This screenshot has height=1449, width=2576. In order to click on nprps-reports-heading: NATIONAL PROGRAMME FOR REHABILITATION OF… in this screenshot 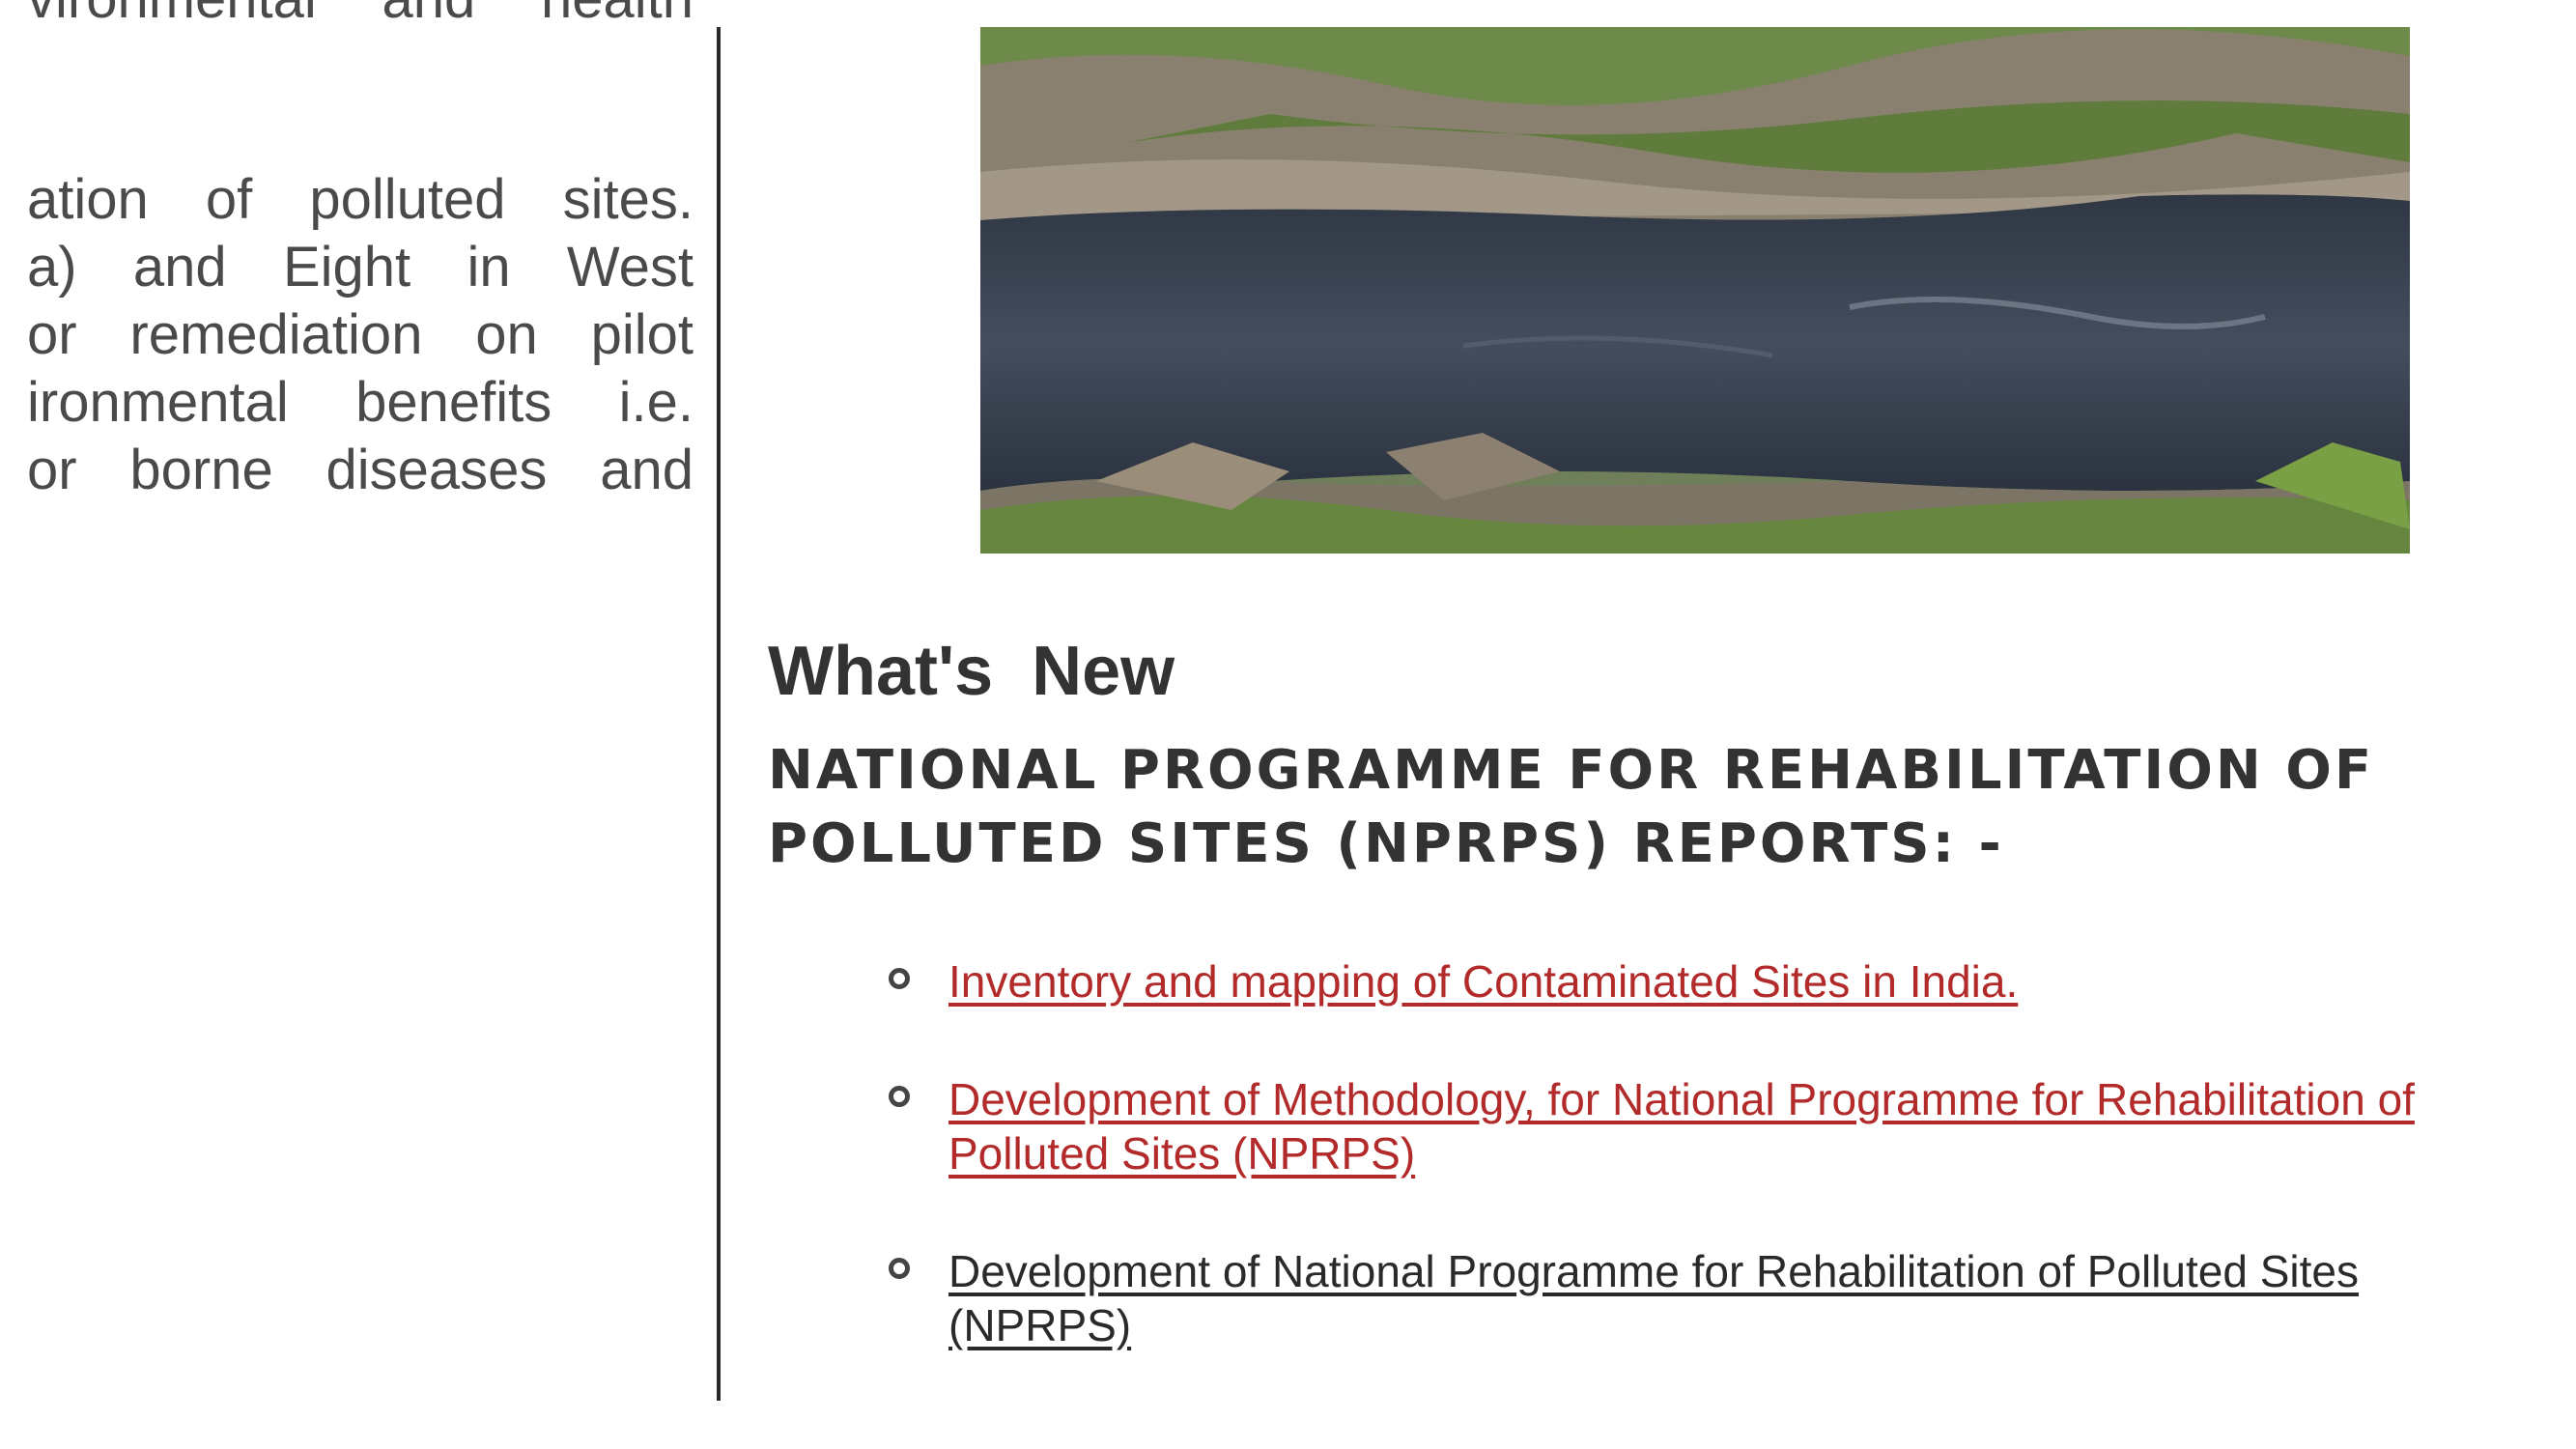, I will do `click(1571, 807)`.